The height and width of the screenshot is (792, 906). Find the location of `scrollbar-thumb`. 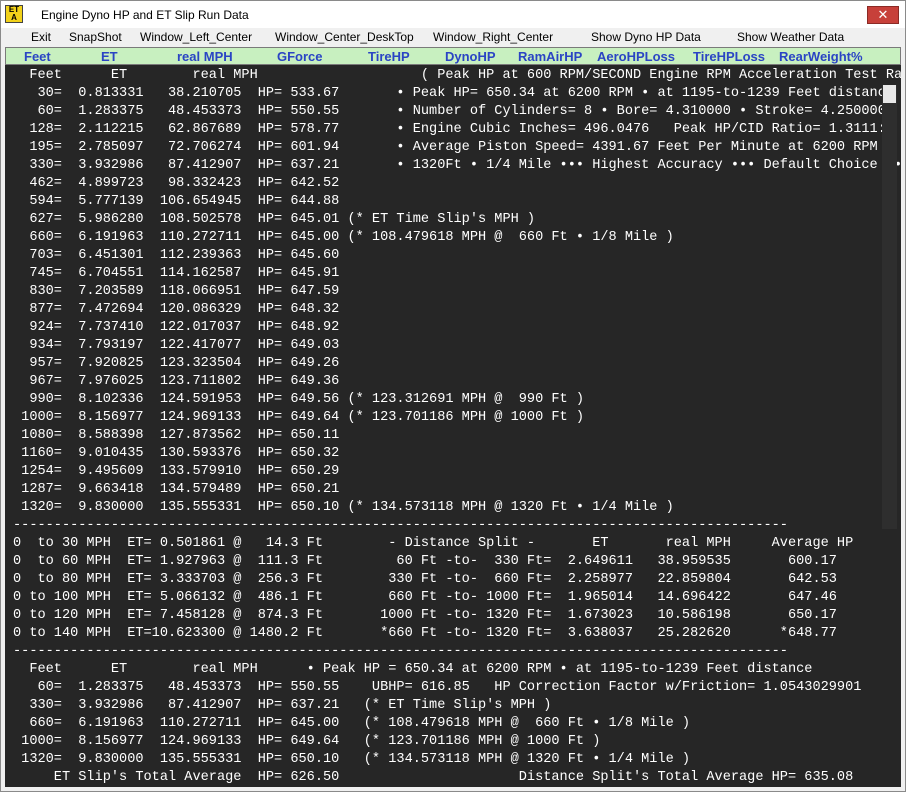

scrollbar-thumb is located at coordinates (889, 94).